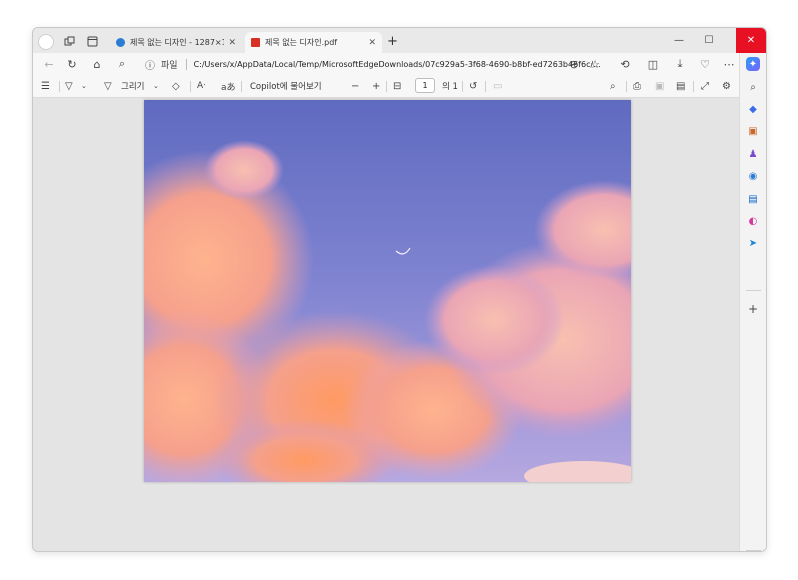 This screenshot has height=580, width=798. What do you see at coordinates (97, 64) in the screenshot?
I see `home-icon: ⌂` at bounding box center [97, 64].